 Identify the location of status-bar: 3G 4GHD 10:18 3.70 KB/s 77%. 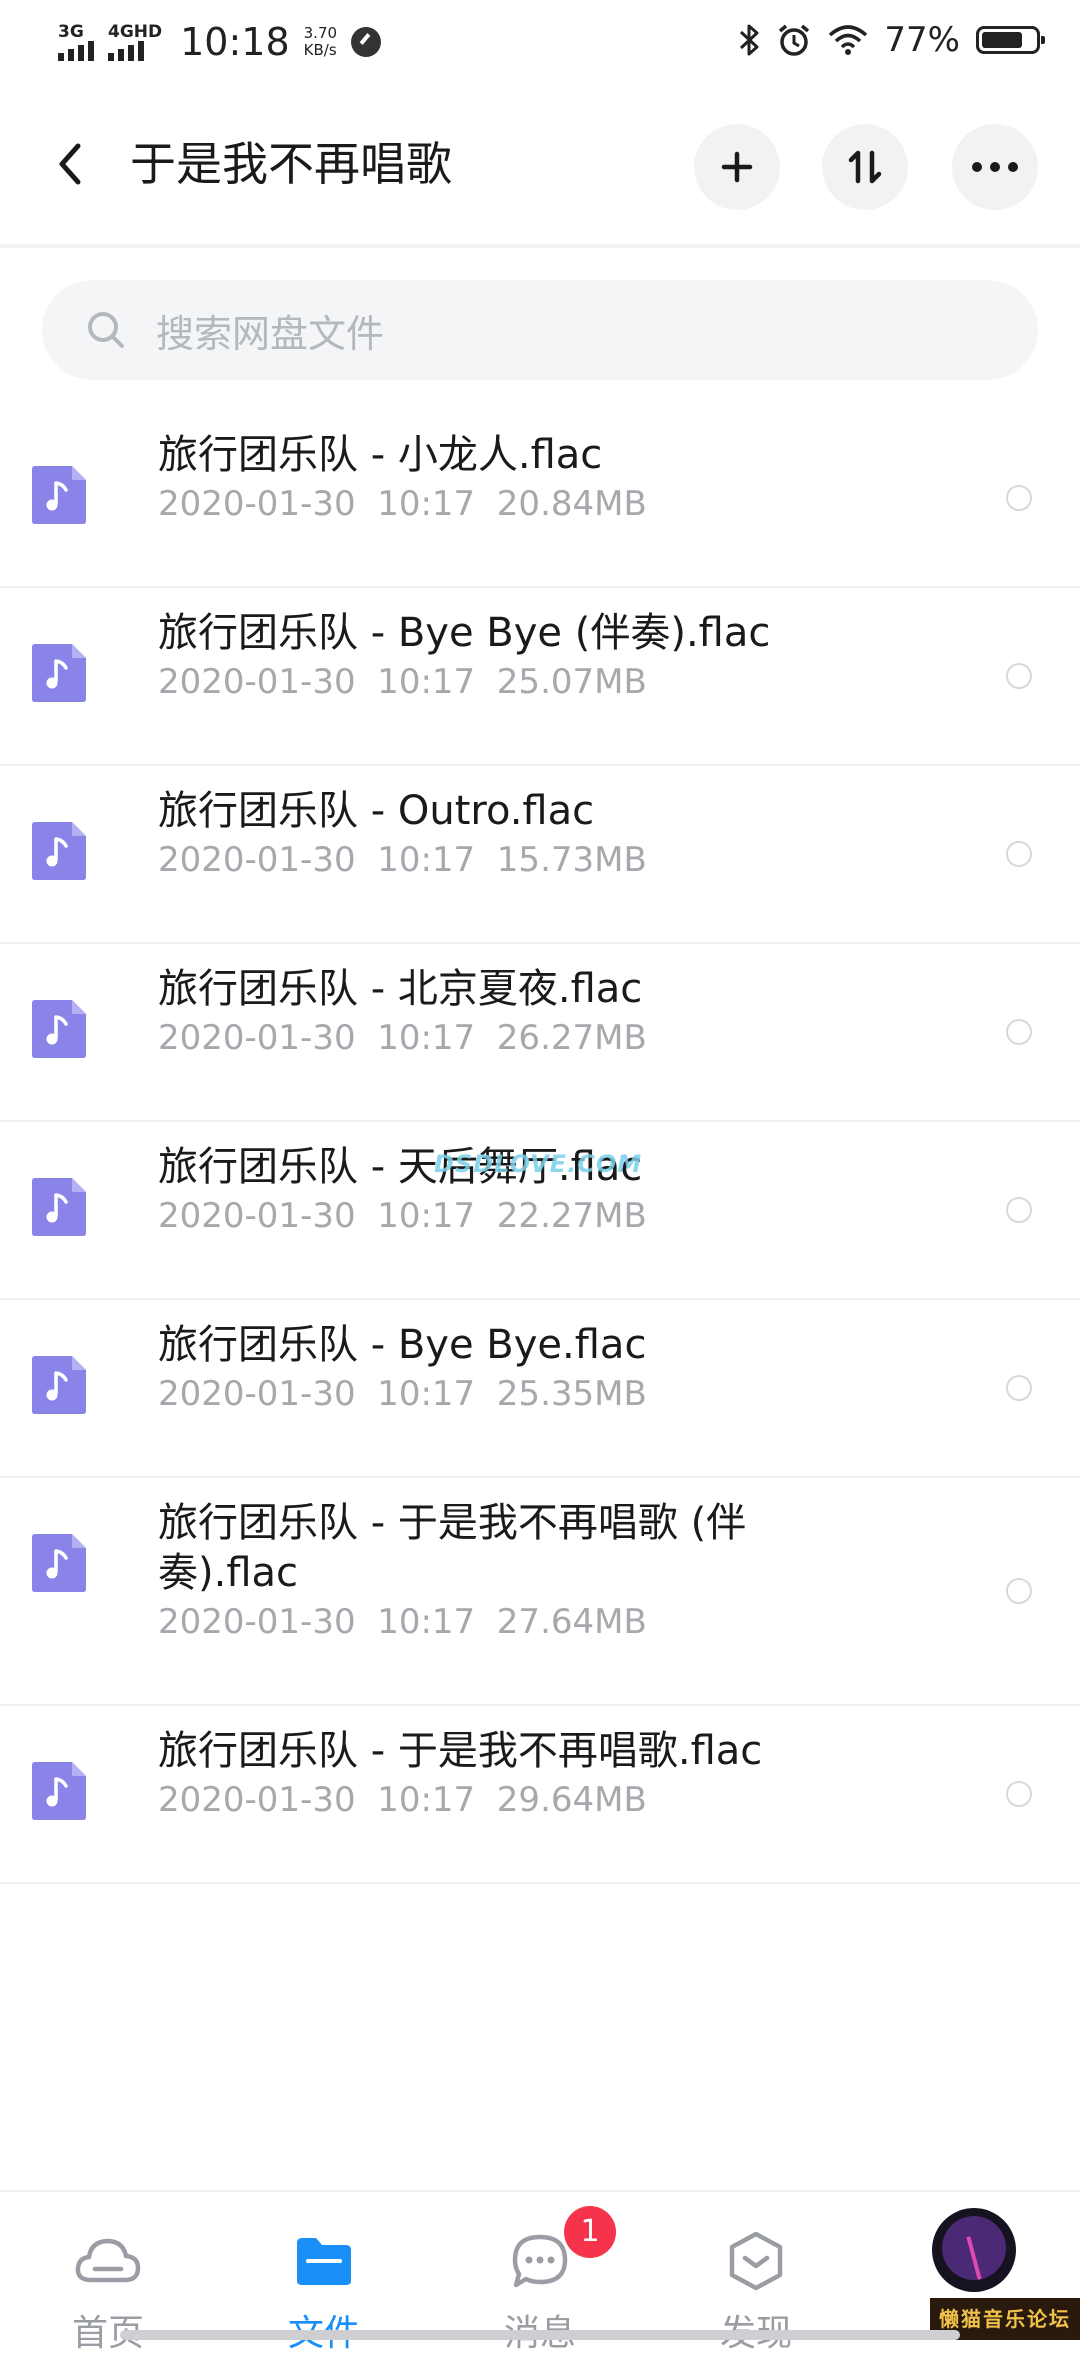
(540, 42).